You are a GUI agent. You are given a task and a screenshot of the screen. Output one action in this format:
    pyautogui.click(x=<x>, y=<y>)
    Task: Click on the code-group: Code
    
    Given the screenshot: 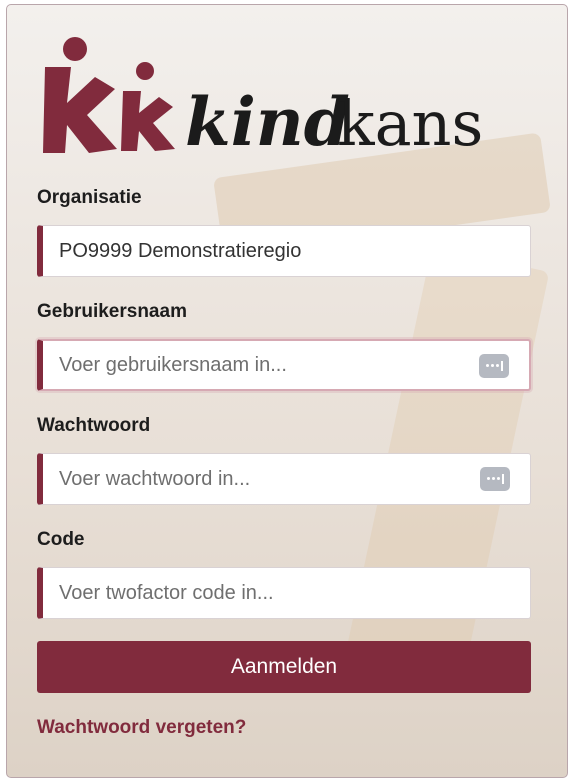 What is the action you would take?
    pyautogui.click(x=284, y=573)
    